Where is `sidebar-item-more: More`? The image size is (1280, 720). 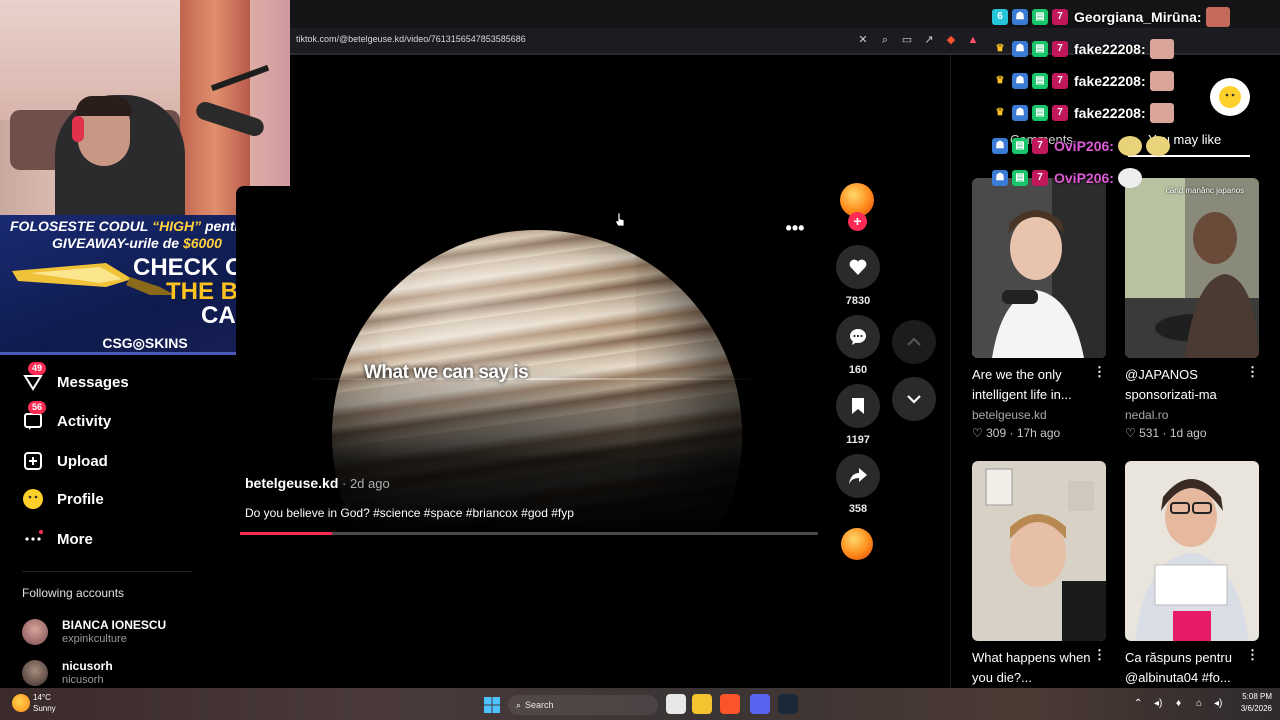 sidebar-item-more: More is located at coordinates (57, 539).